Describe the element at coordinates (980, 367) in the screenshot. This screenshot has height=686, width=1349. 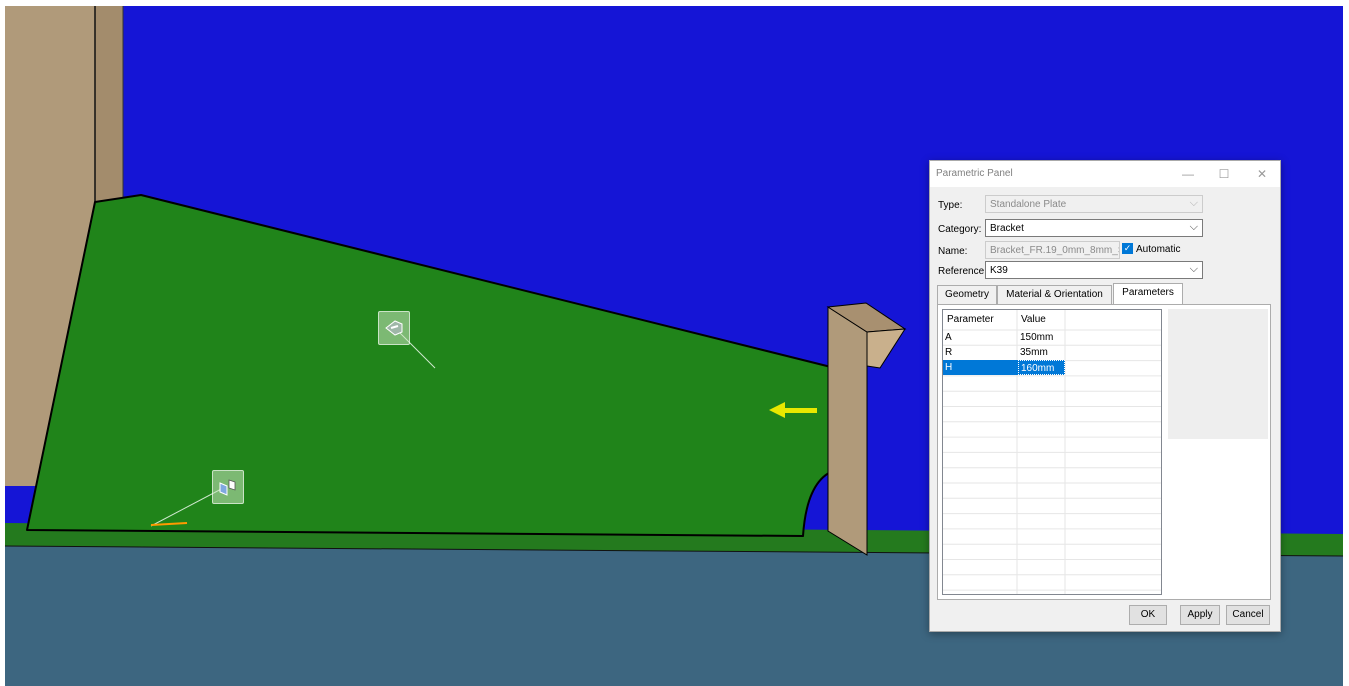
I see `table-row-param-selected: H` at that location.